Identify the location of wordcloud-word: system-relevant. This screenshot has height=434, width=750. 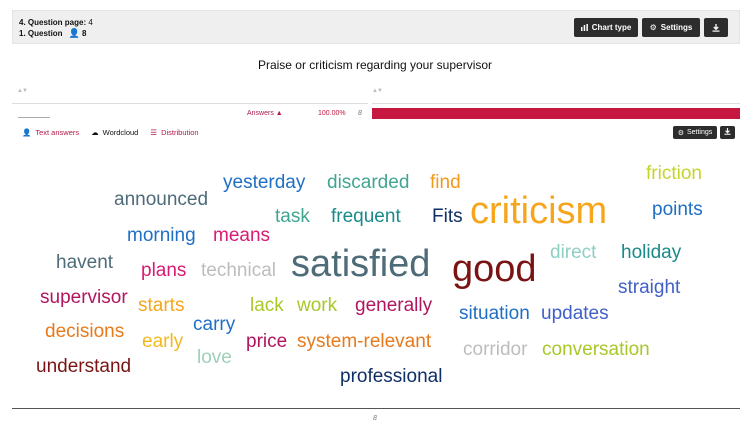
(364, 341).